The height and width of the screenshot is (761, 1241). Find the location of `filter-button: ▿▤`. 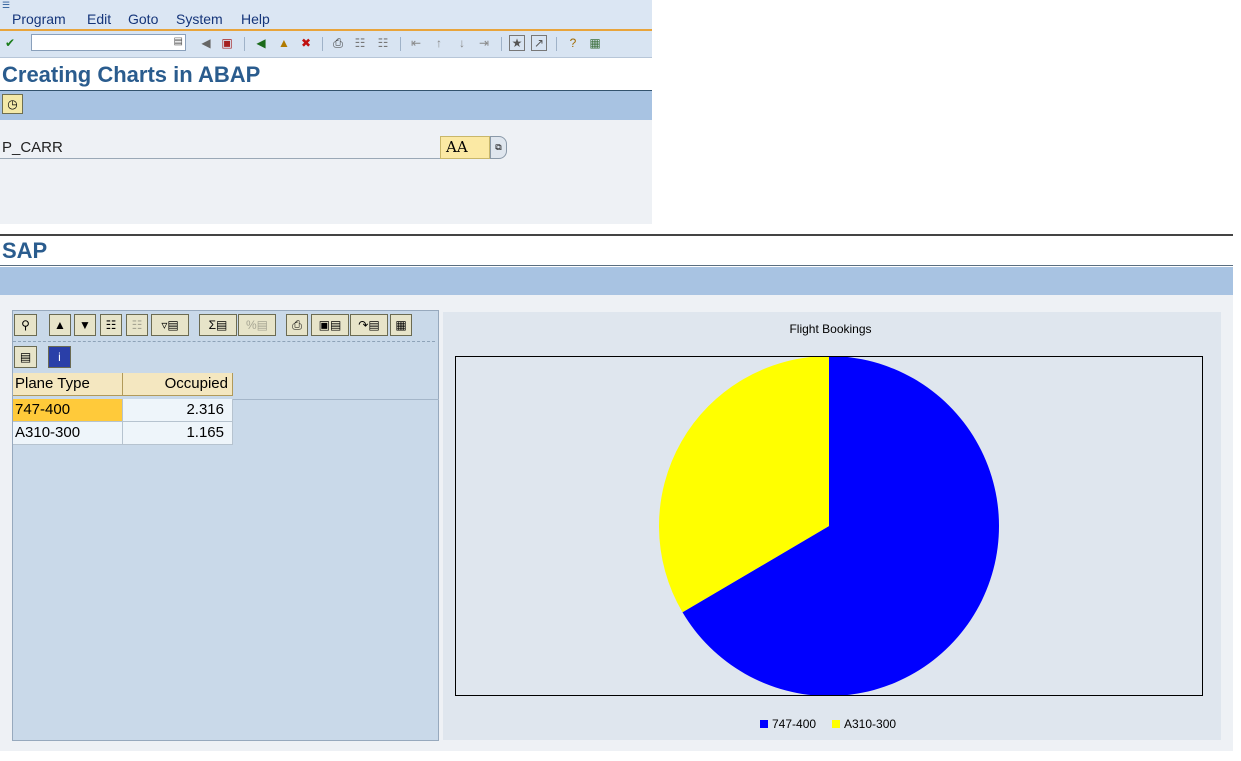

filter-button: ▿▤ is located at coordinates (170, 325).